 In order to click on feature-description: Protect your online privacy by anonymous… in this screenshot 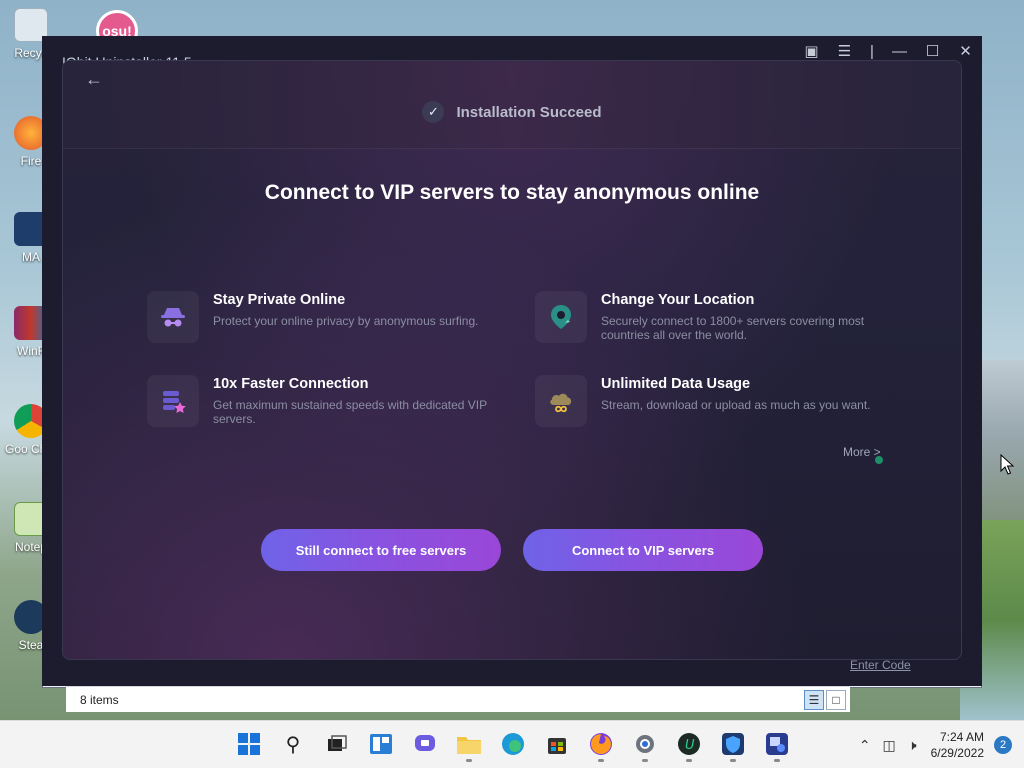, I will do `click(346, 321)`.